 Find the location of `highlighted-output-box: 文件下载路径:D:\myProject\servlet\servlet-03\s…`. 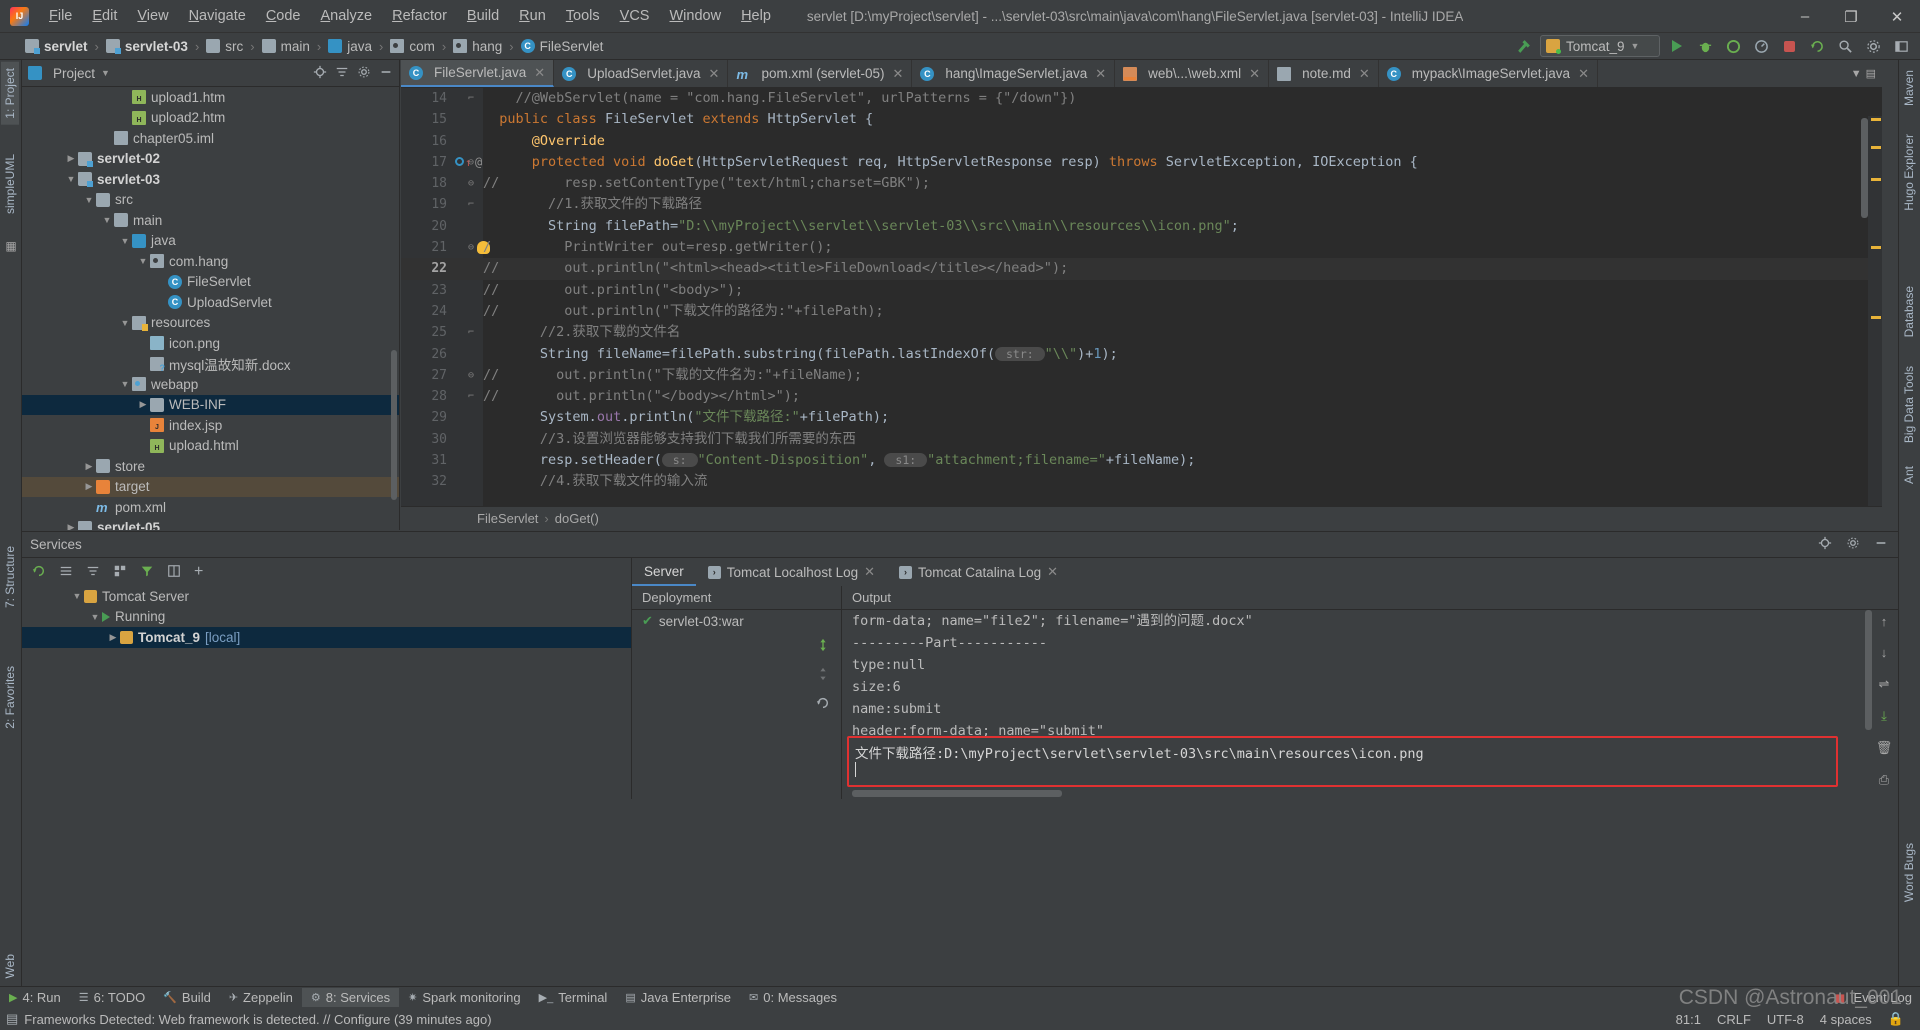

highlighted-output-box: 文件下载路径:D:\myProject\servlet\servlet-03\s… is located at coordinates (1342, 761).